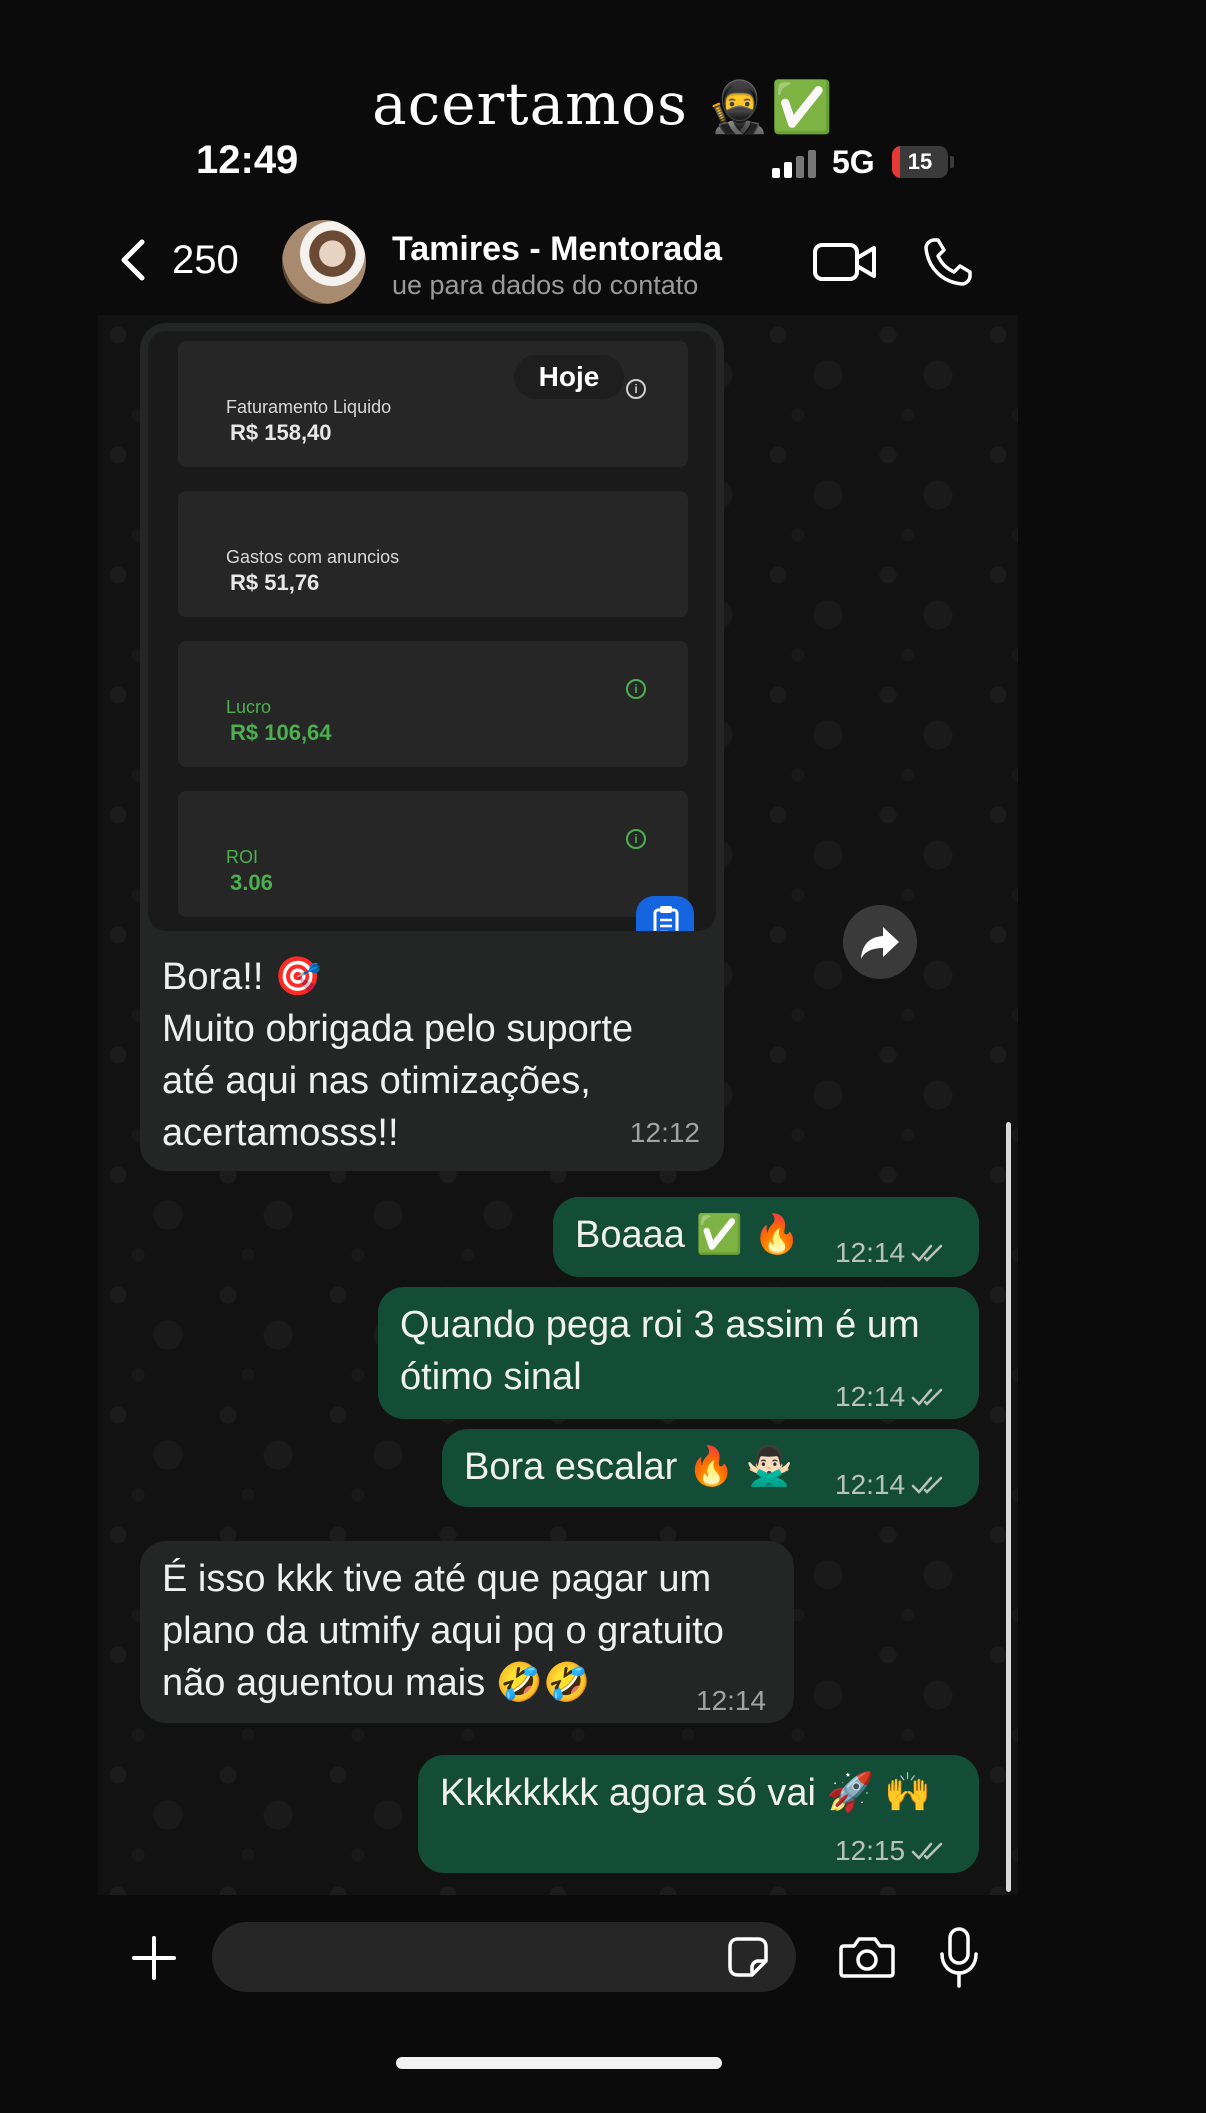 Image resolution: width=1206 pixels, height=2113 pixels. What do you see at coordinates (433, 554) in the screenshot?
I see `metric-card: Gastos com anuncios R$ 51,76` at bounding box center [433, 554].